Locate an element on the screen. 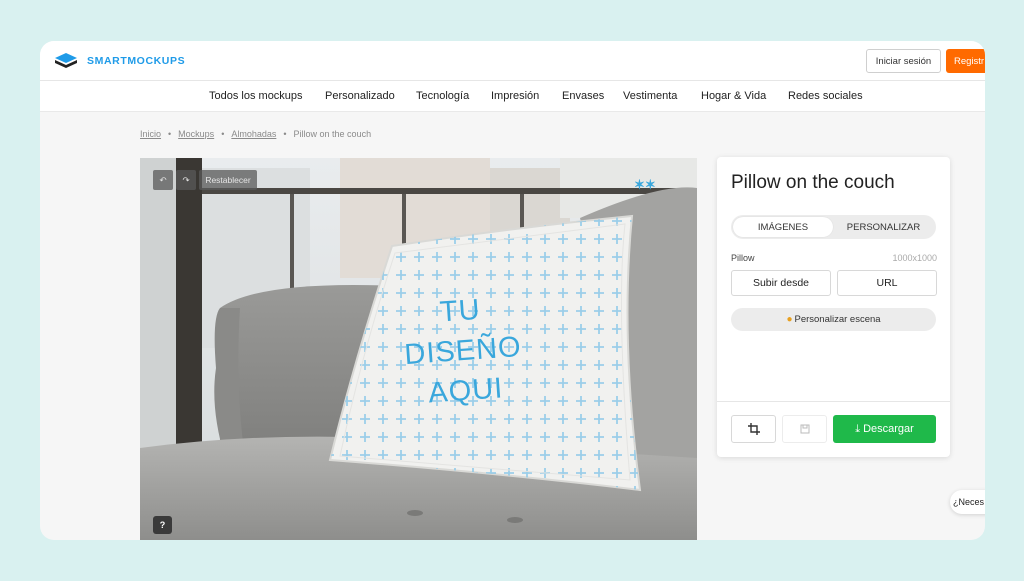  url-button: URL is located at coordinates (887, 283).